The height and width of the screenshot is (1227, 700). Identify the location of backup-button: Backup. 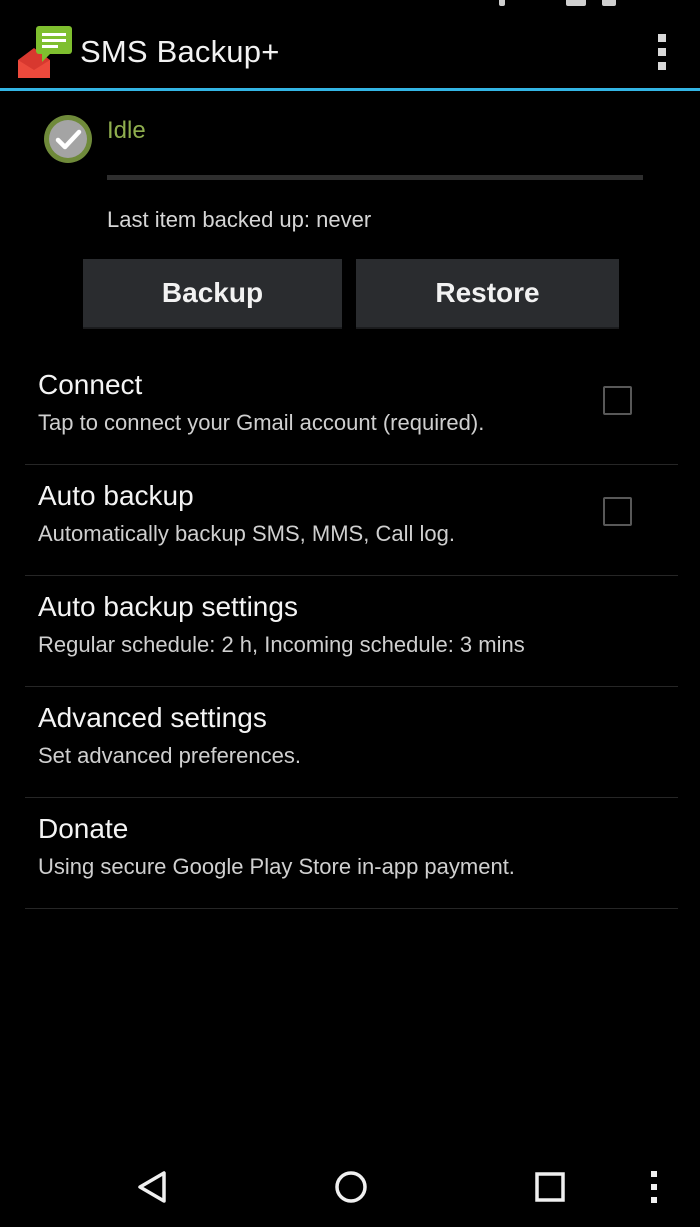
(212, 294).